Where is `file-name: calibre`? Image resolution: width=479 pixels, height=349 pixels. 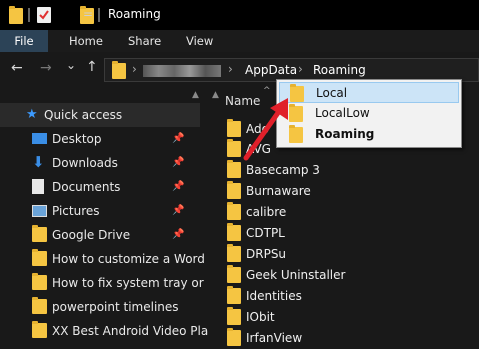 file-name: calibre is located at coordinates (266, 212).